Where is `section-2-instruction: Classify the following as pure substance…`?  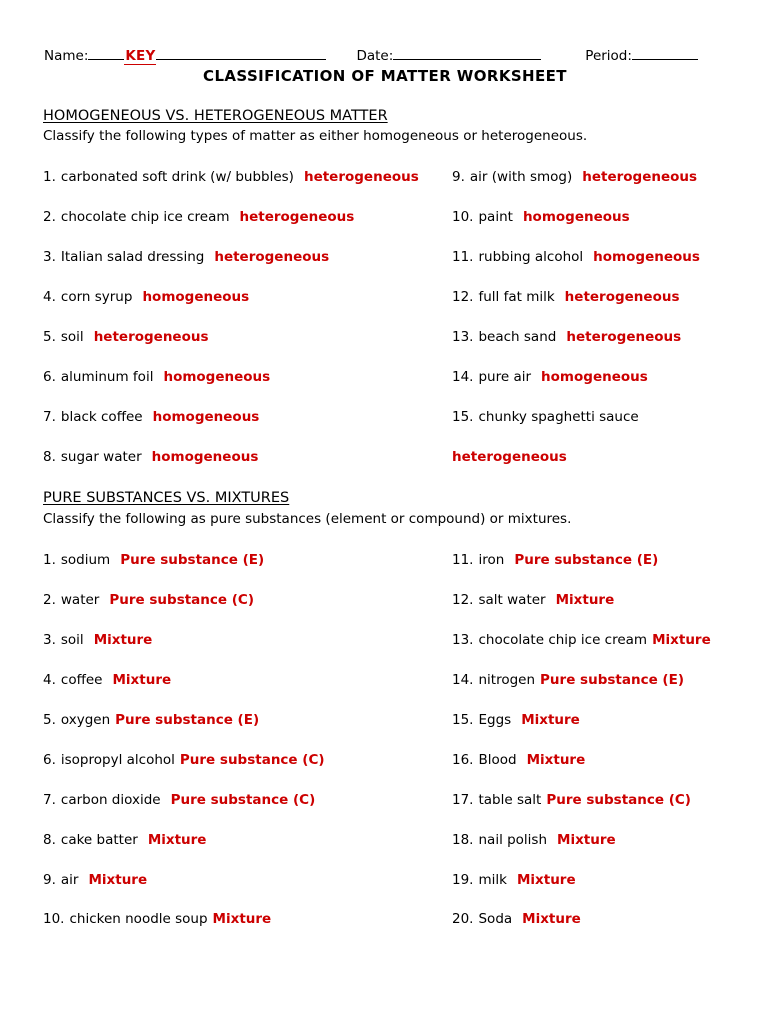 section-2-instruction: Classify the following as pure substance… is located at coordinates (307, 519).